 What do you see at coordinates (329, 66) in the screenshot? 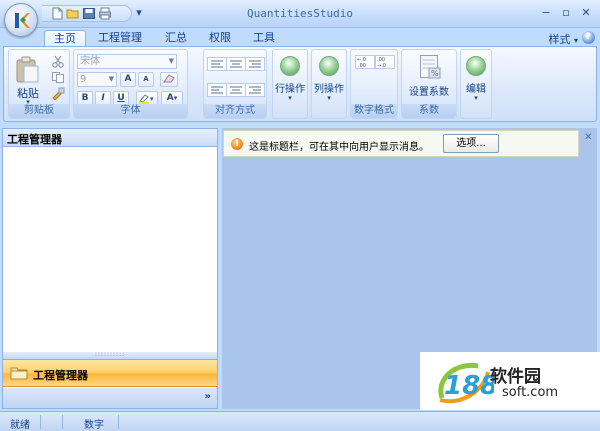
I see `column-operations-icon` at bounding box center [329, 66].